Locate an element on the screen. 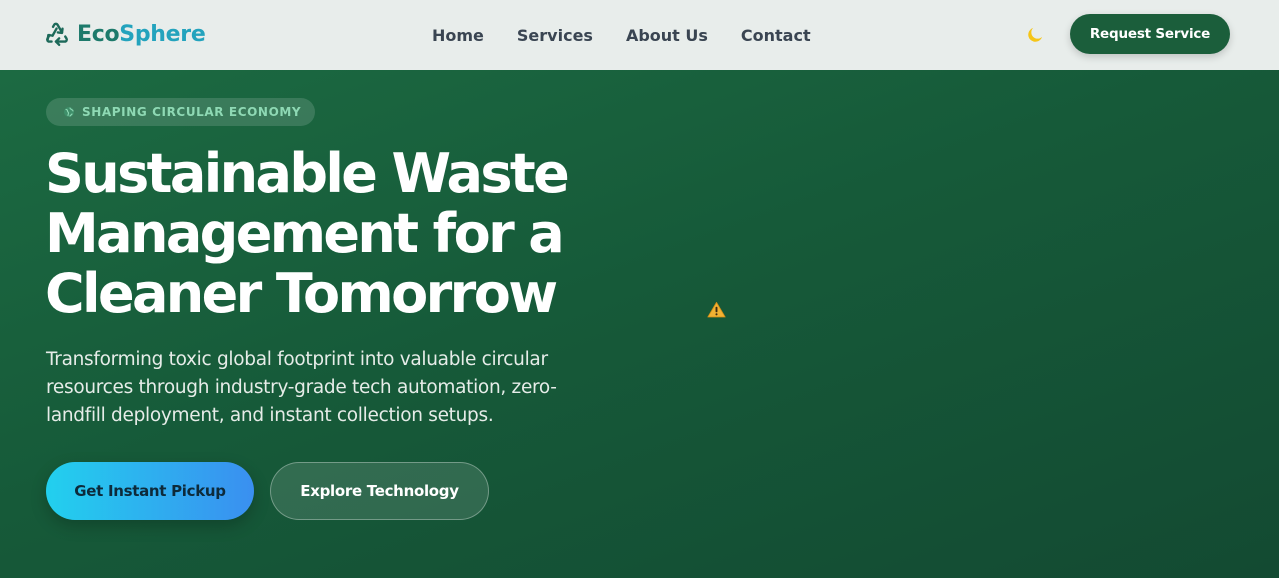  moon-icon is located at coordinates (1035, 34).